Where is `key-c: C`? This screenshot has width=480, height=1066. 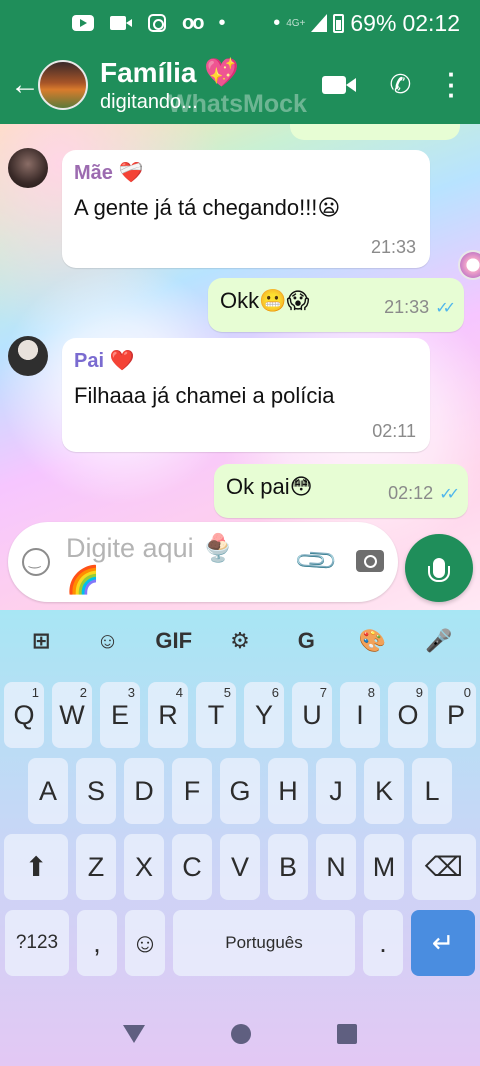 key-c: C is located at coordinates (192, 867).